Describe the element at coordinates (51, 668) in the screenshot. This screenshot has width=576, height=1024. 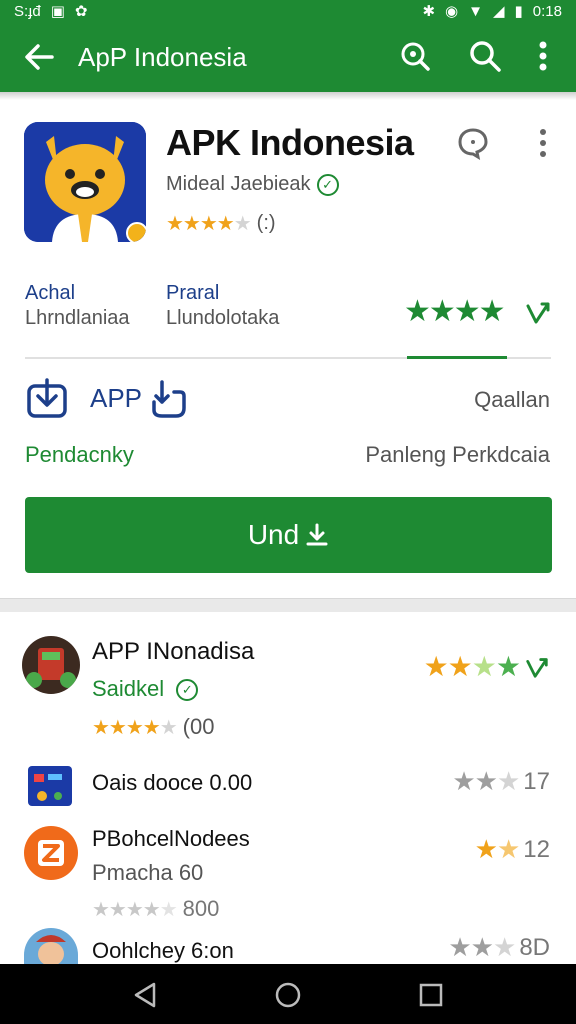
I see `shop-icon` at that location.